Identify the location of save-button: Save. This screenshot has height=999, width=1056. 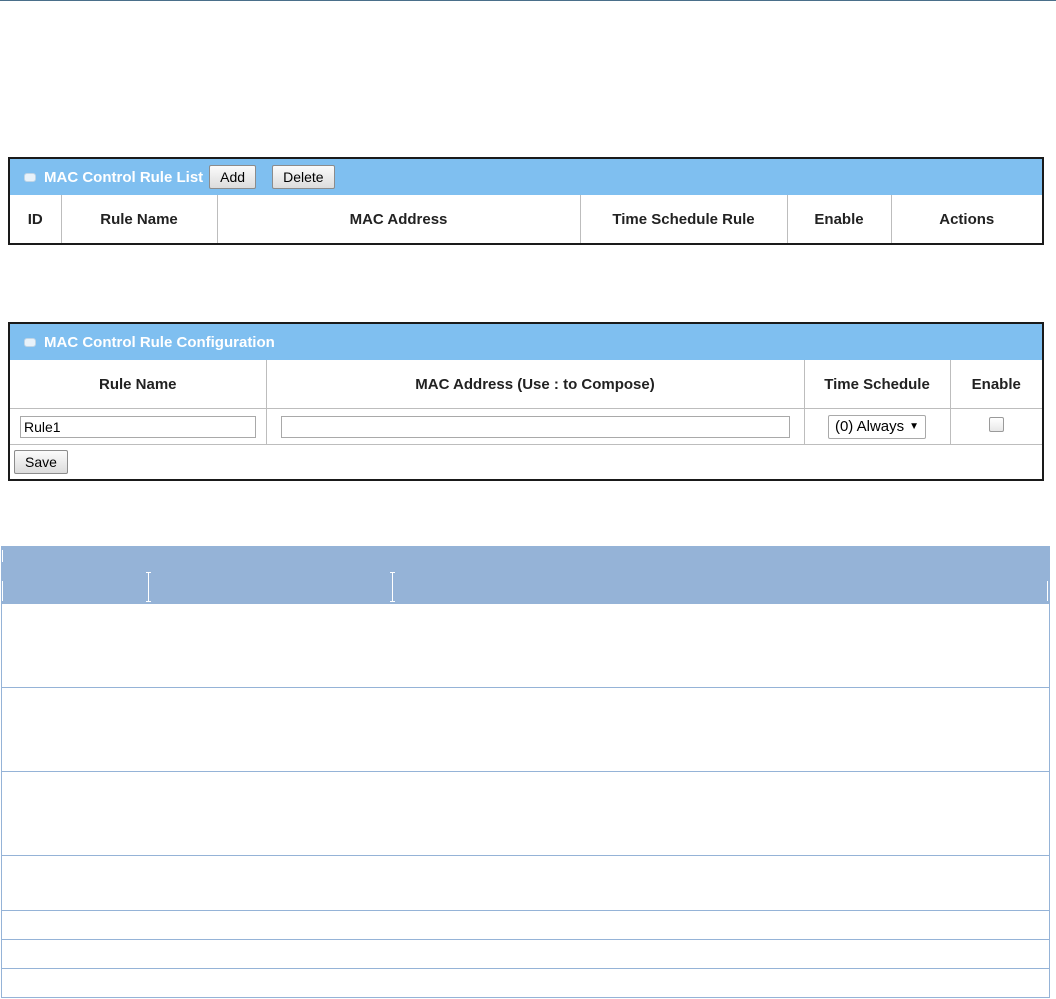
(41, 461).